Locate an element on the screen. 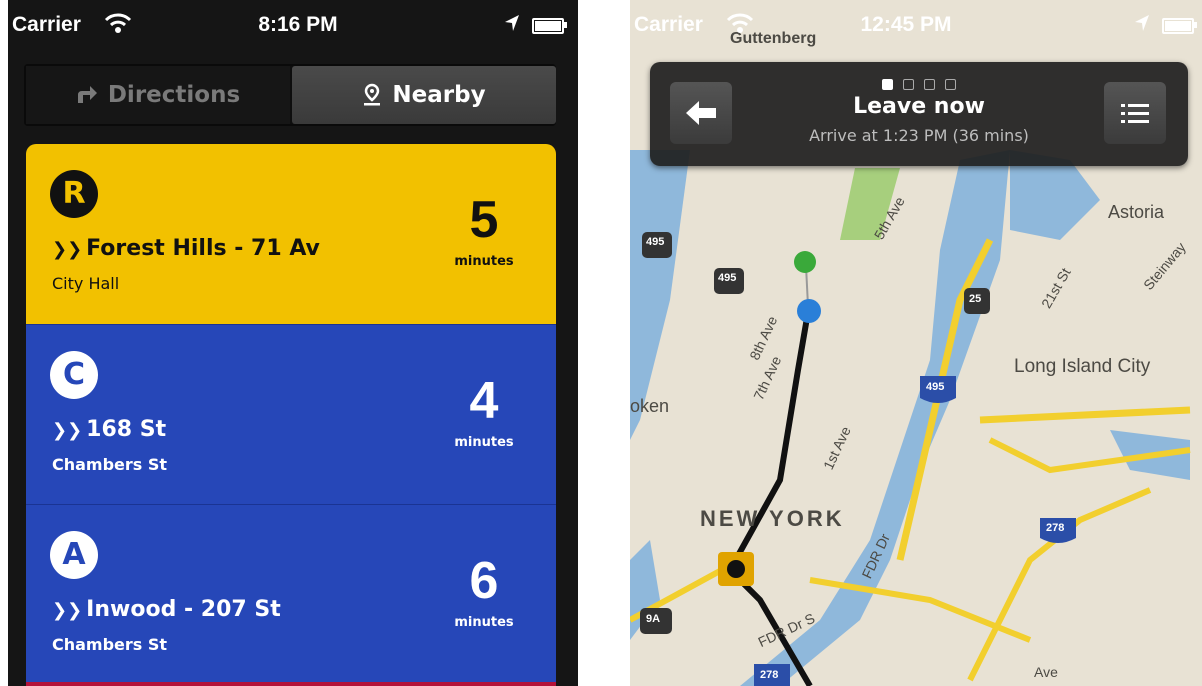 The height and width of the screenshot is (686, 1202). list-button is located at coordinates (1135, 113).